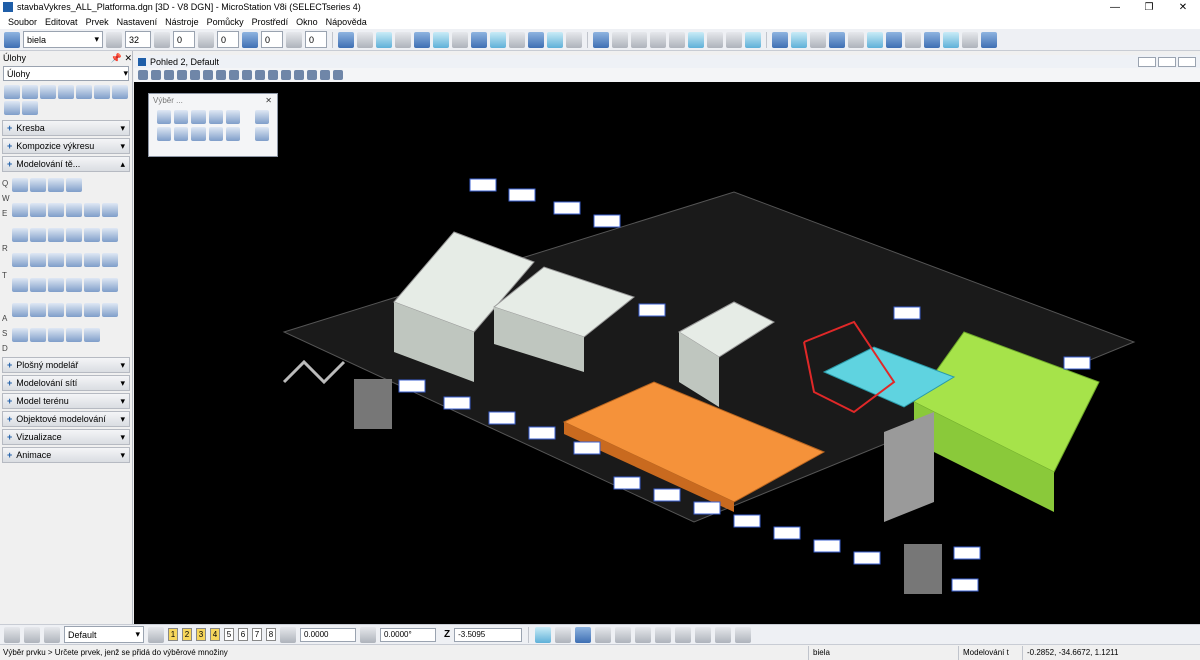 The width and height of the screenshot is (1200, 660). What do you see at coordinates (441, 39) in the screenshot?
I see `models-icon` at bounding box center [441, 39].